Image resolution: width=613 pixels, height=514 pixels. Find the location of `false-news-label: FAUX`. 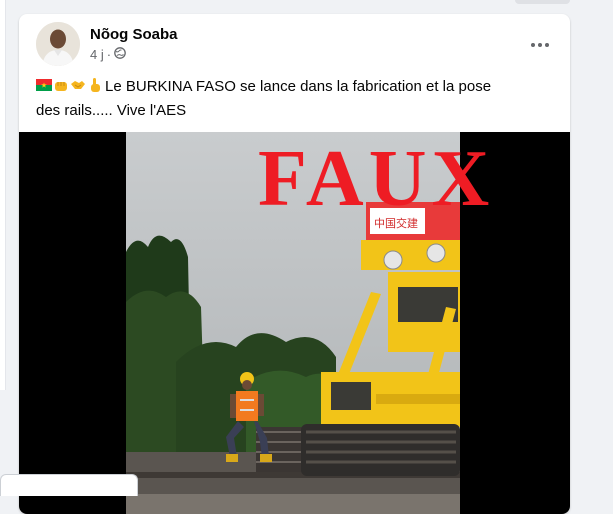

false-news-label: FAUX is located at coordinates (376, 179).